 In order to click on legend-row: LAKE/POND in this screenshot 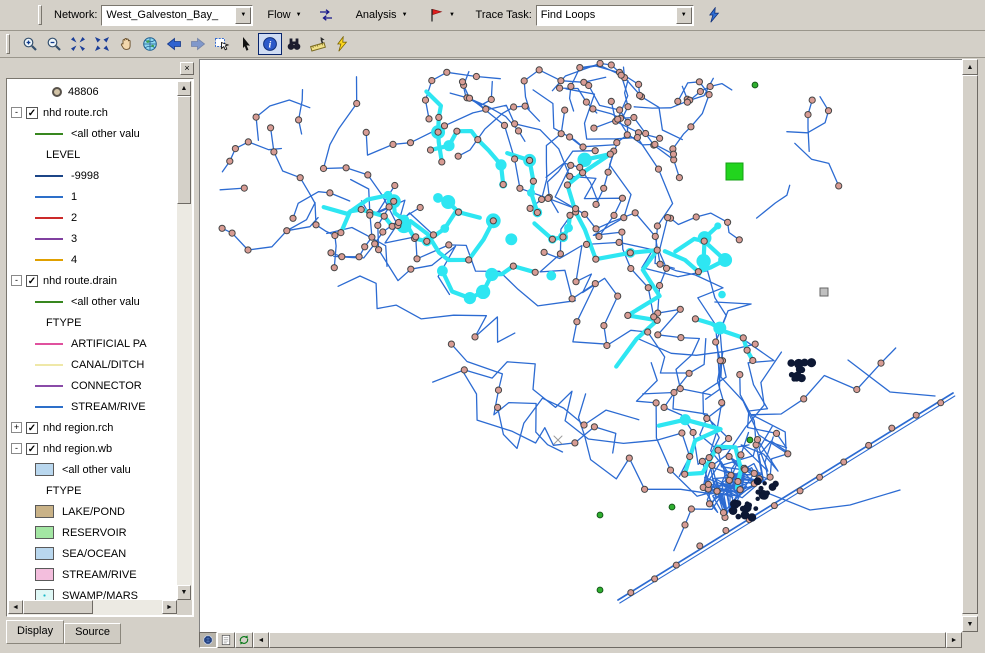, I will do `click(92, 511)`.